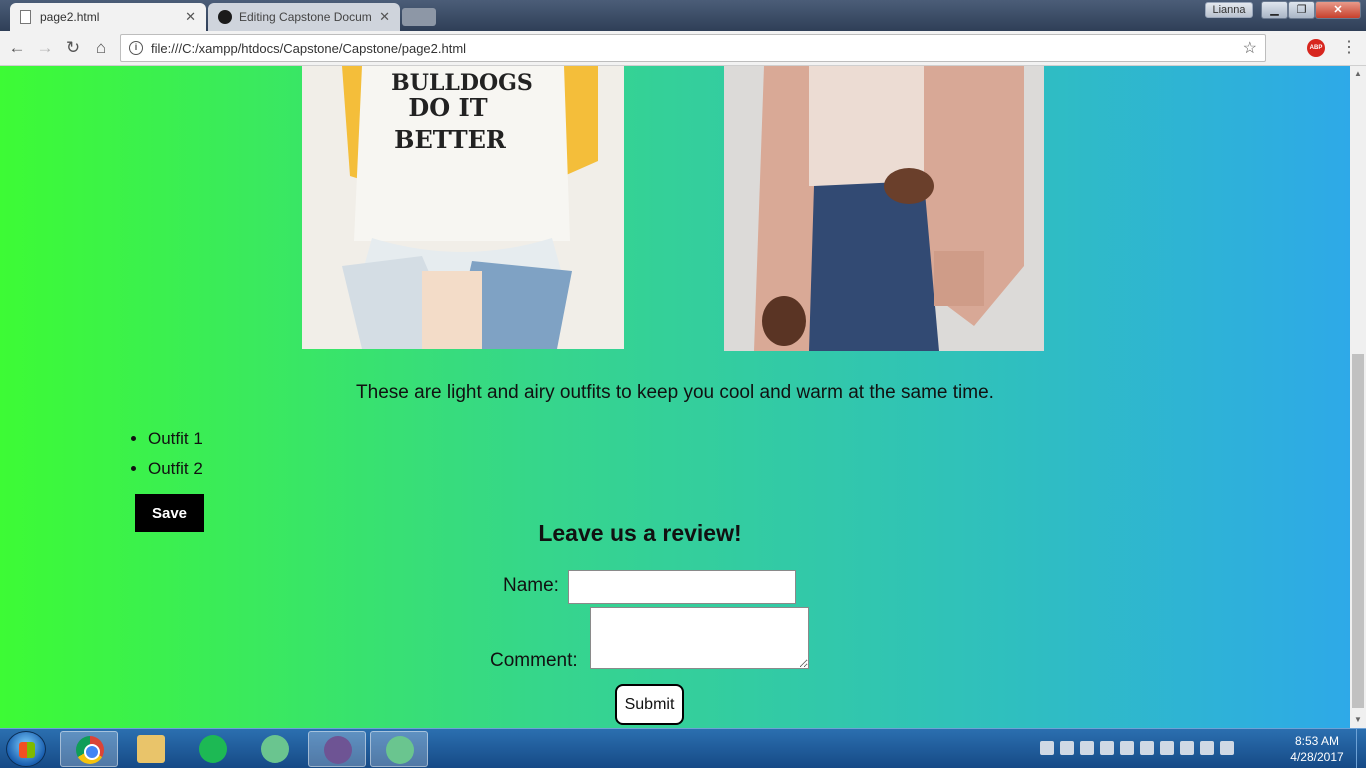 The height and width of the screenshot is (768, 1366). What do you see at coordinates (25, 17) in the screenshot?
I see `document-icon` at bounding box center [25, 17].